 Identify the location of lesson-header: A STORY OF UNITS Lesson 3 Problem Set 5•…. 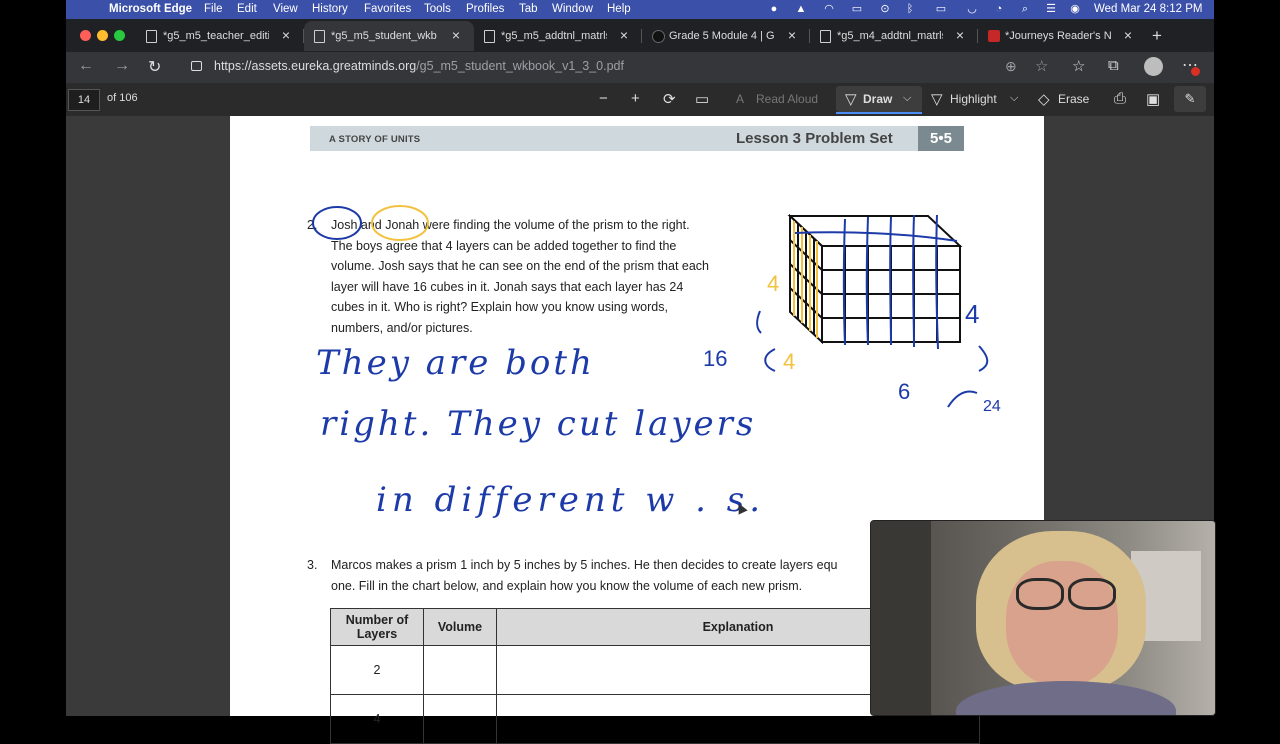
(637, 138).